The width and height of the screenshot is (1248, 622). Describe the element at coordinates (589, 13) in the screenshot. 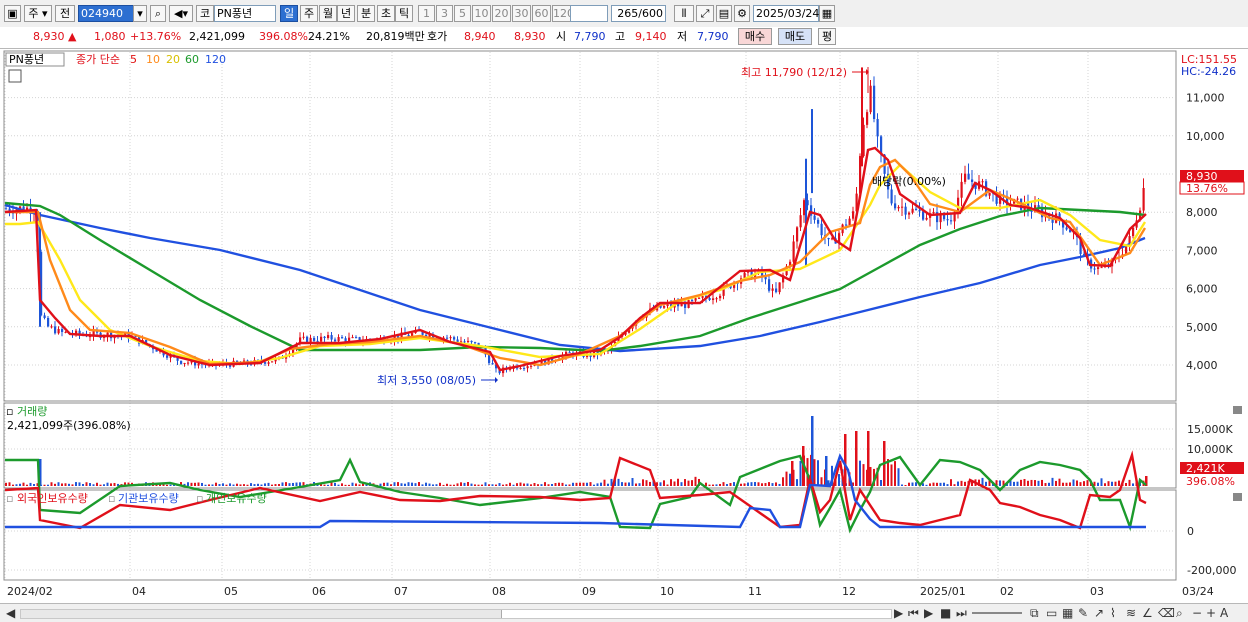

I see `interval-custom-field` at that location.